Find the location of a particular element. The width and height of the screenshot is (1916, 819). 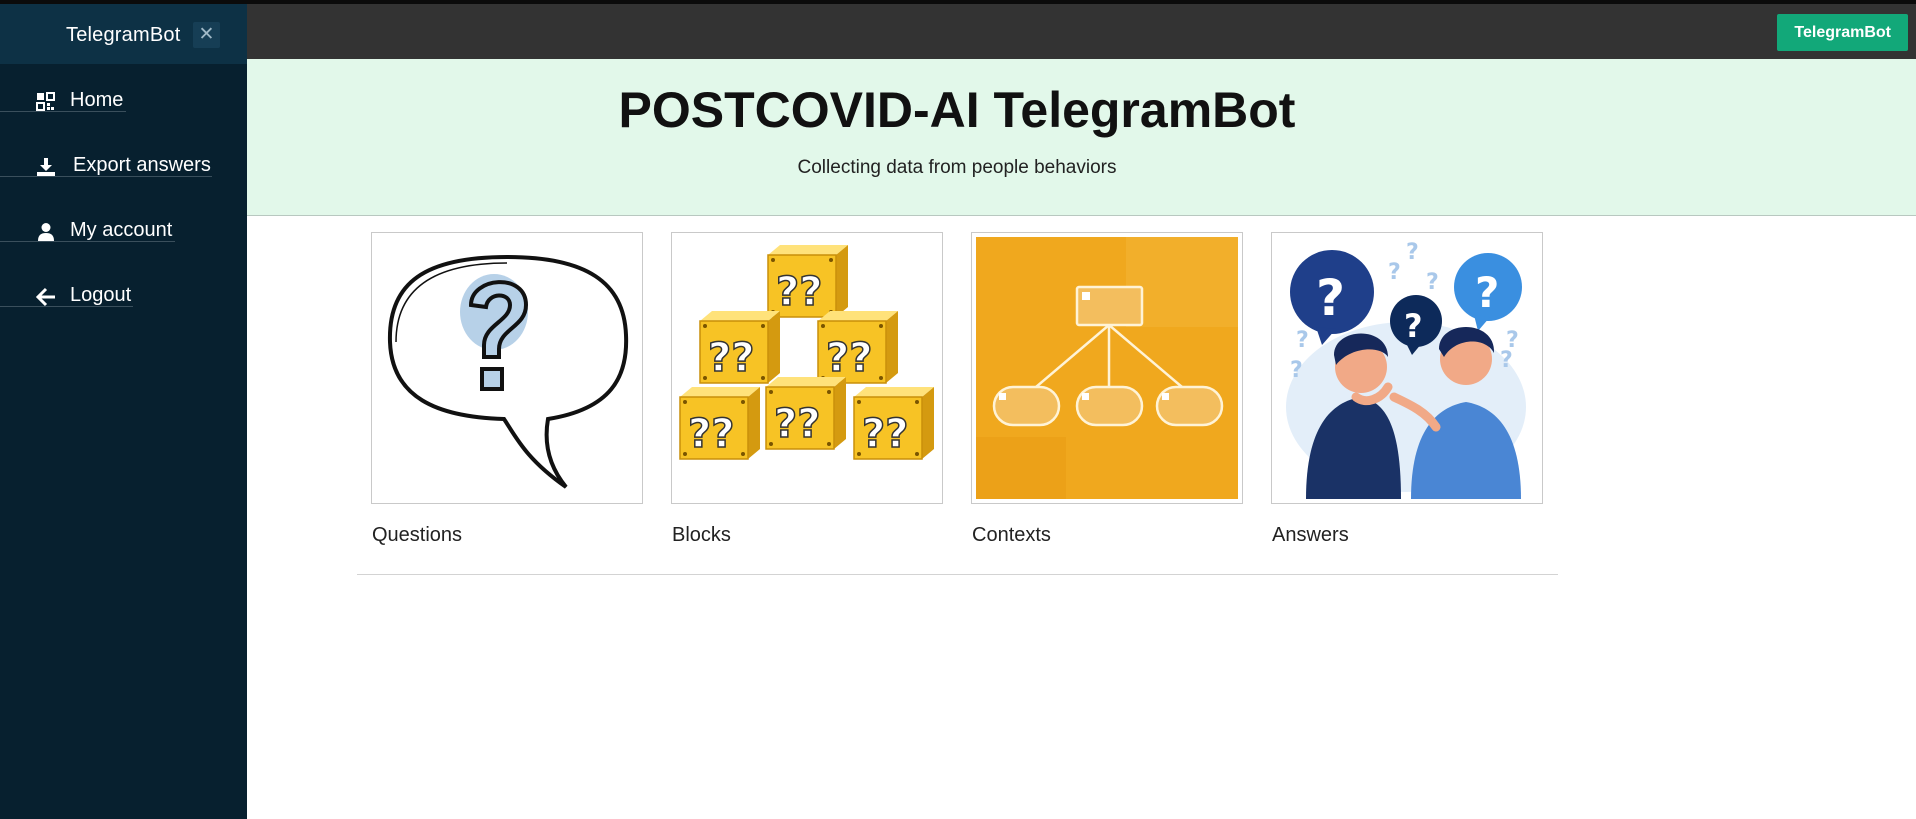

content-divider is located at coordinates (957, 574).